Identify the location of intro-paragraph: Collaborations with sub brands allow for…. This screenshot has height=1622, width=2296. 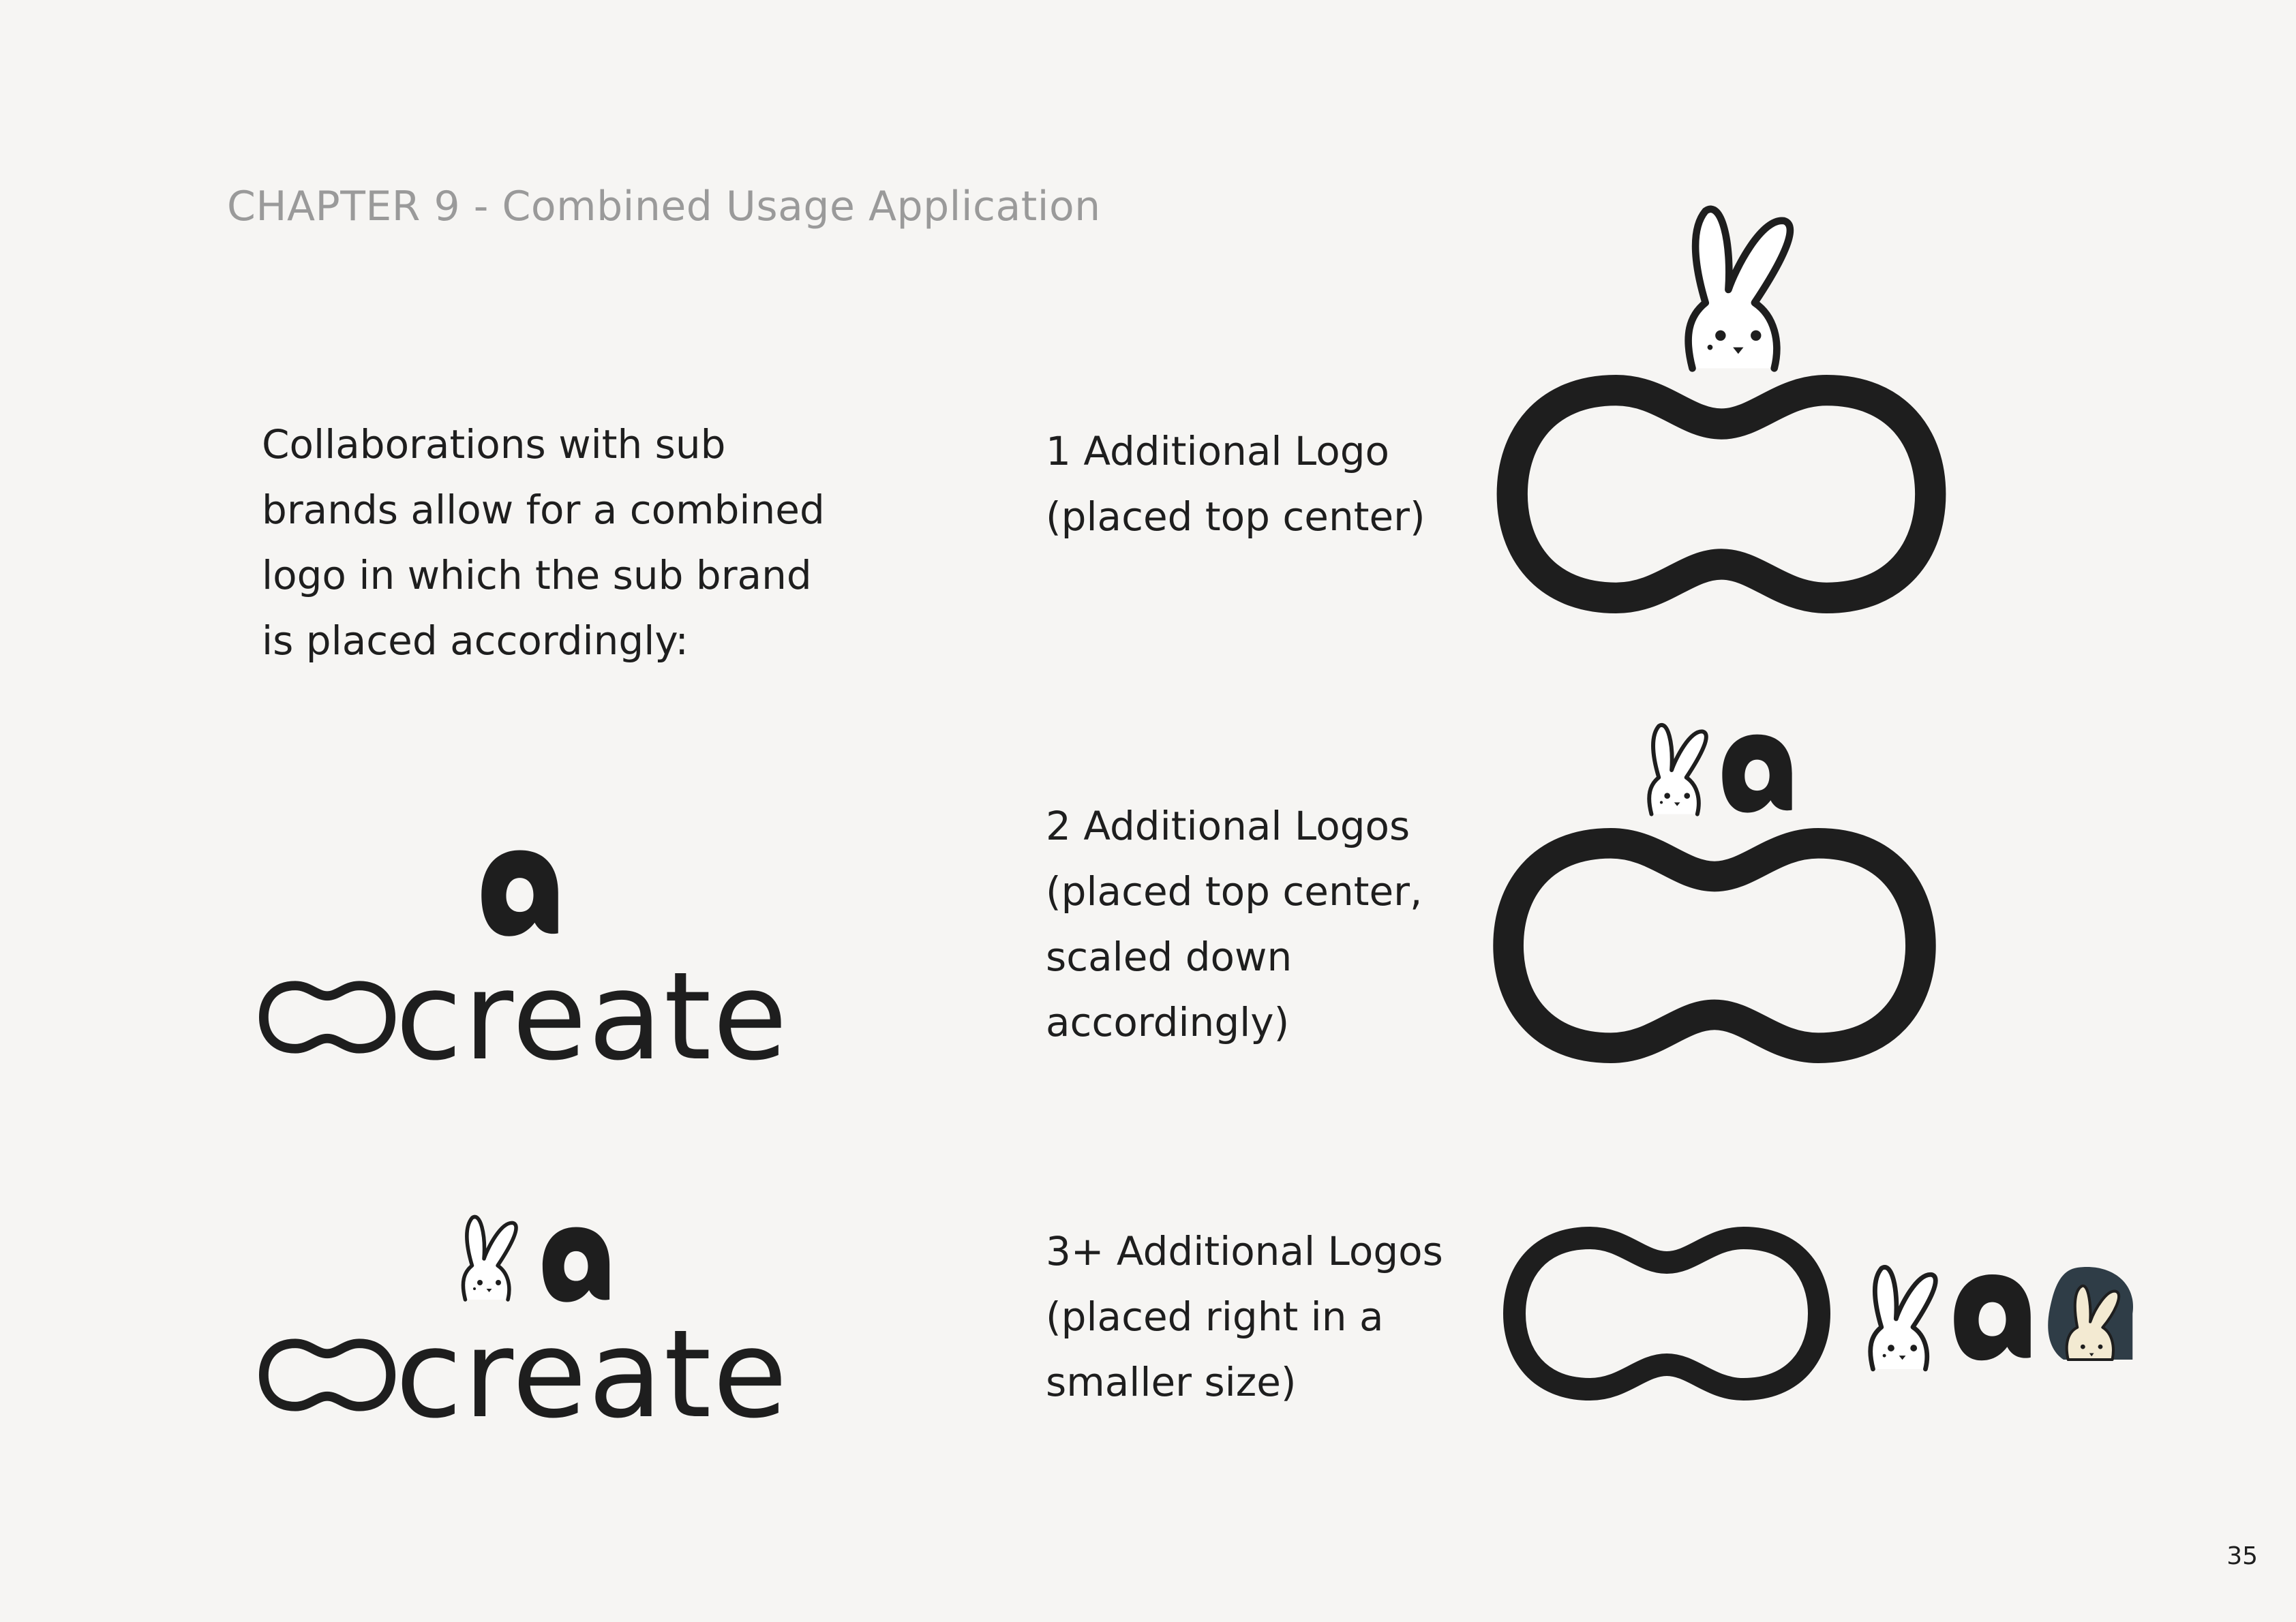
(568, 542).